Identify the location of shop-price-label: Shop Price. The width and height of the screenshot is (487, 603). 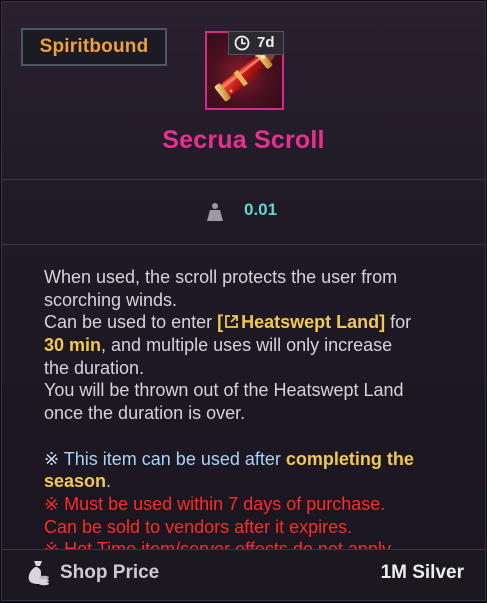
(110, 572).